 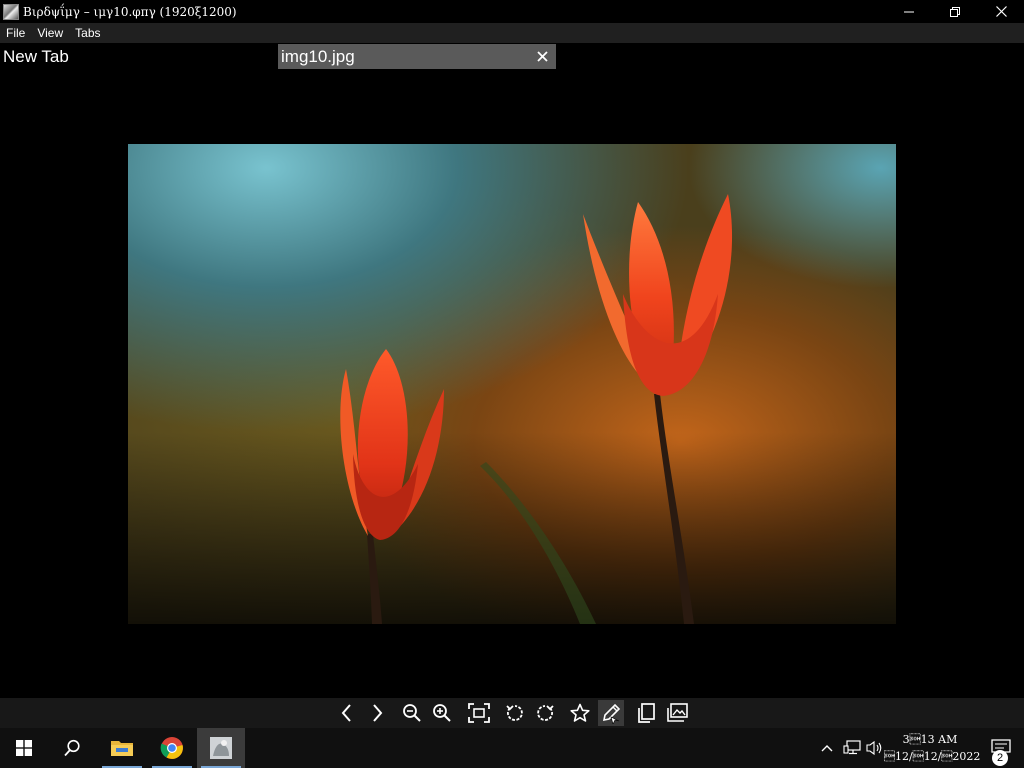 I want to click on start-button, so click(x=24, y=748).